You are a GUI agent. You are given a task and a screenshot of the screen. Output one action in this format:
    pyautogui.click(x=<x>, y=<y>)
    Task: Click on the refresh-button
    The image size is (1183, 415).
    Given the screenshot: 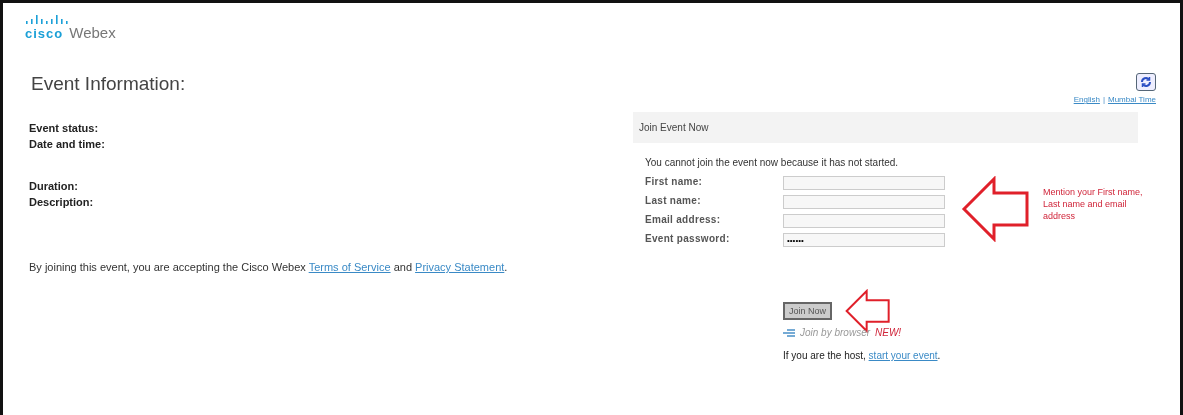 What is the action you would take?
    pyautogui.click(x=1146, y=82)
    